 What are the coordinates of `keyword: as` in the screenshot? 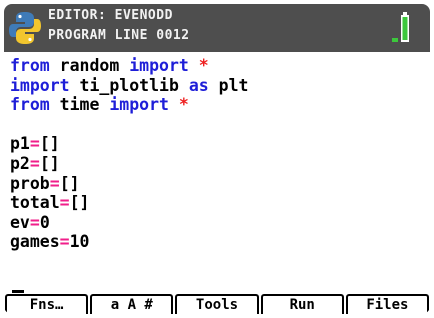 It's located at (198, 85).